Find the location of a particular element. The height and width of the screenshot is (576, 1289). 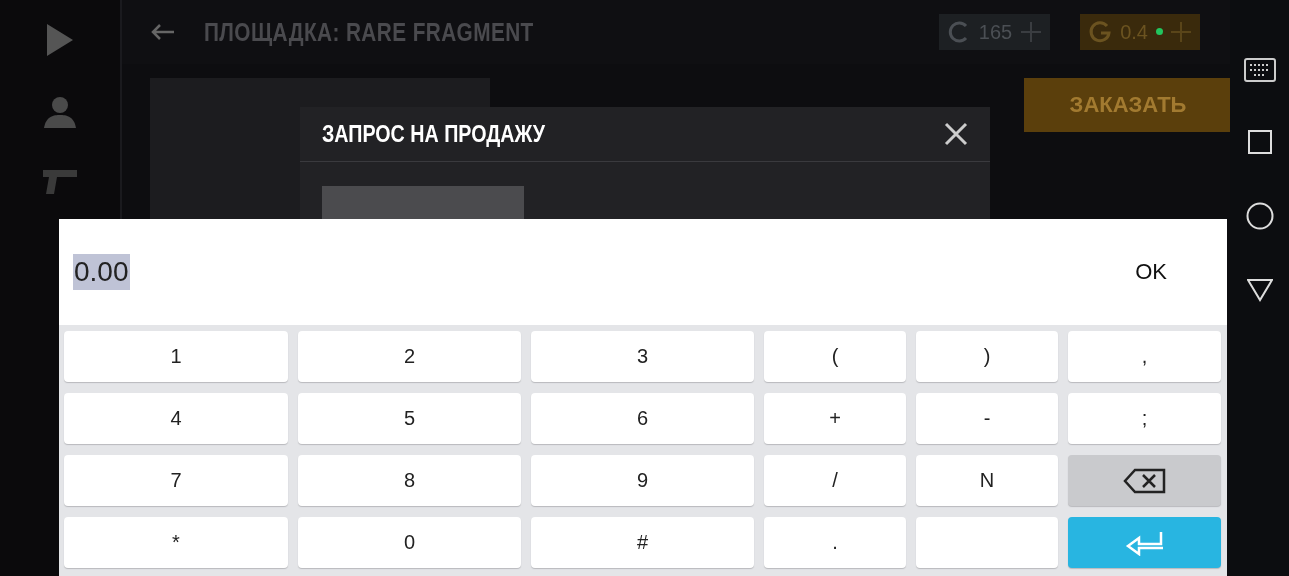

key: , is located at coordinates (1144, 356).